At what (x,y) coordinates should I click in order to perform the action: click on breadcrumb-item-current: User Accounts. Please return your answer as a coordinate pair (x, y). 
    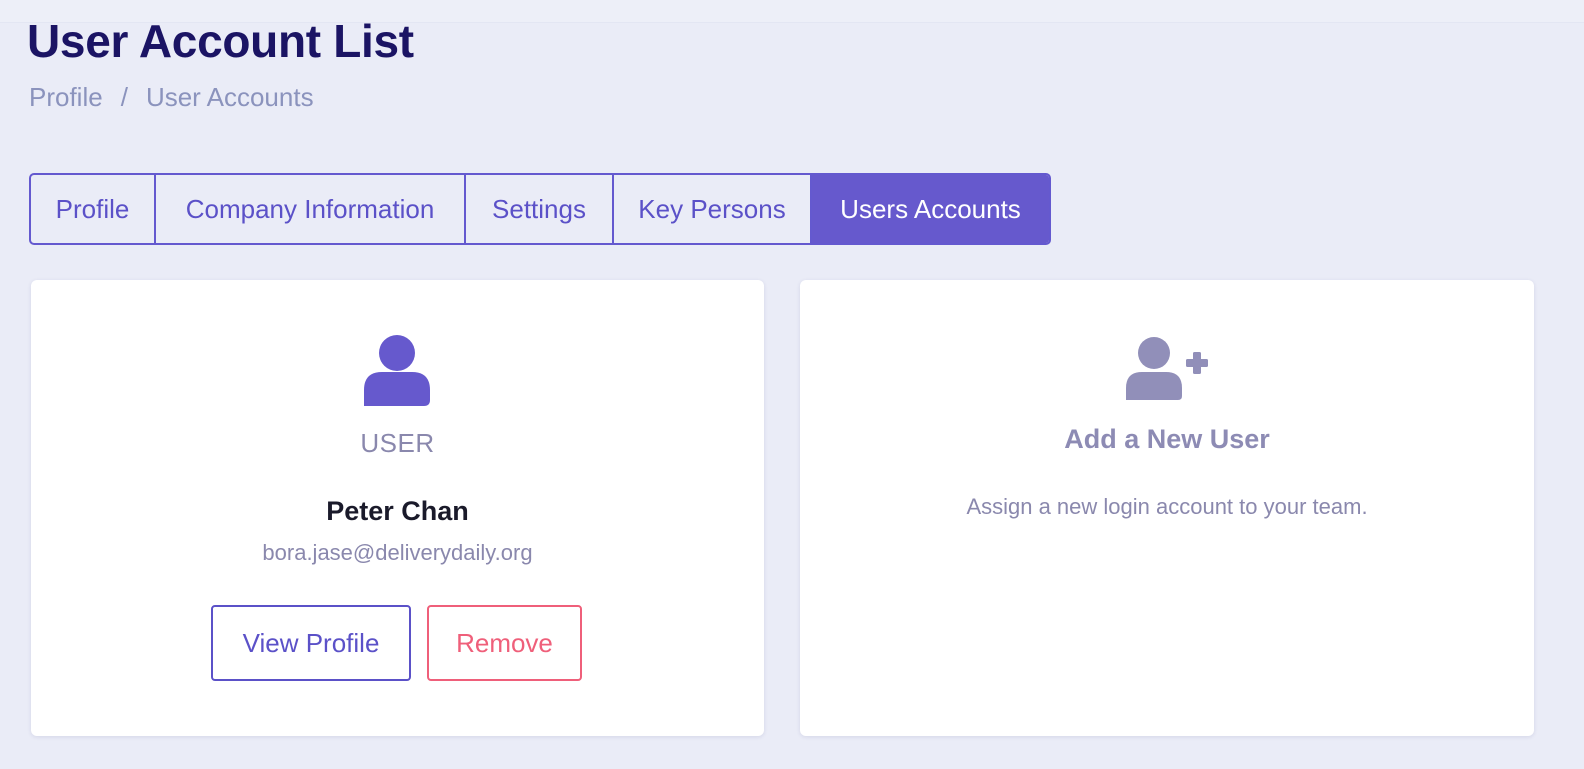
    Looking at the image, I should click on (229, 97).